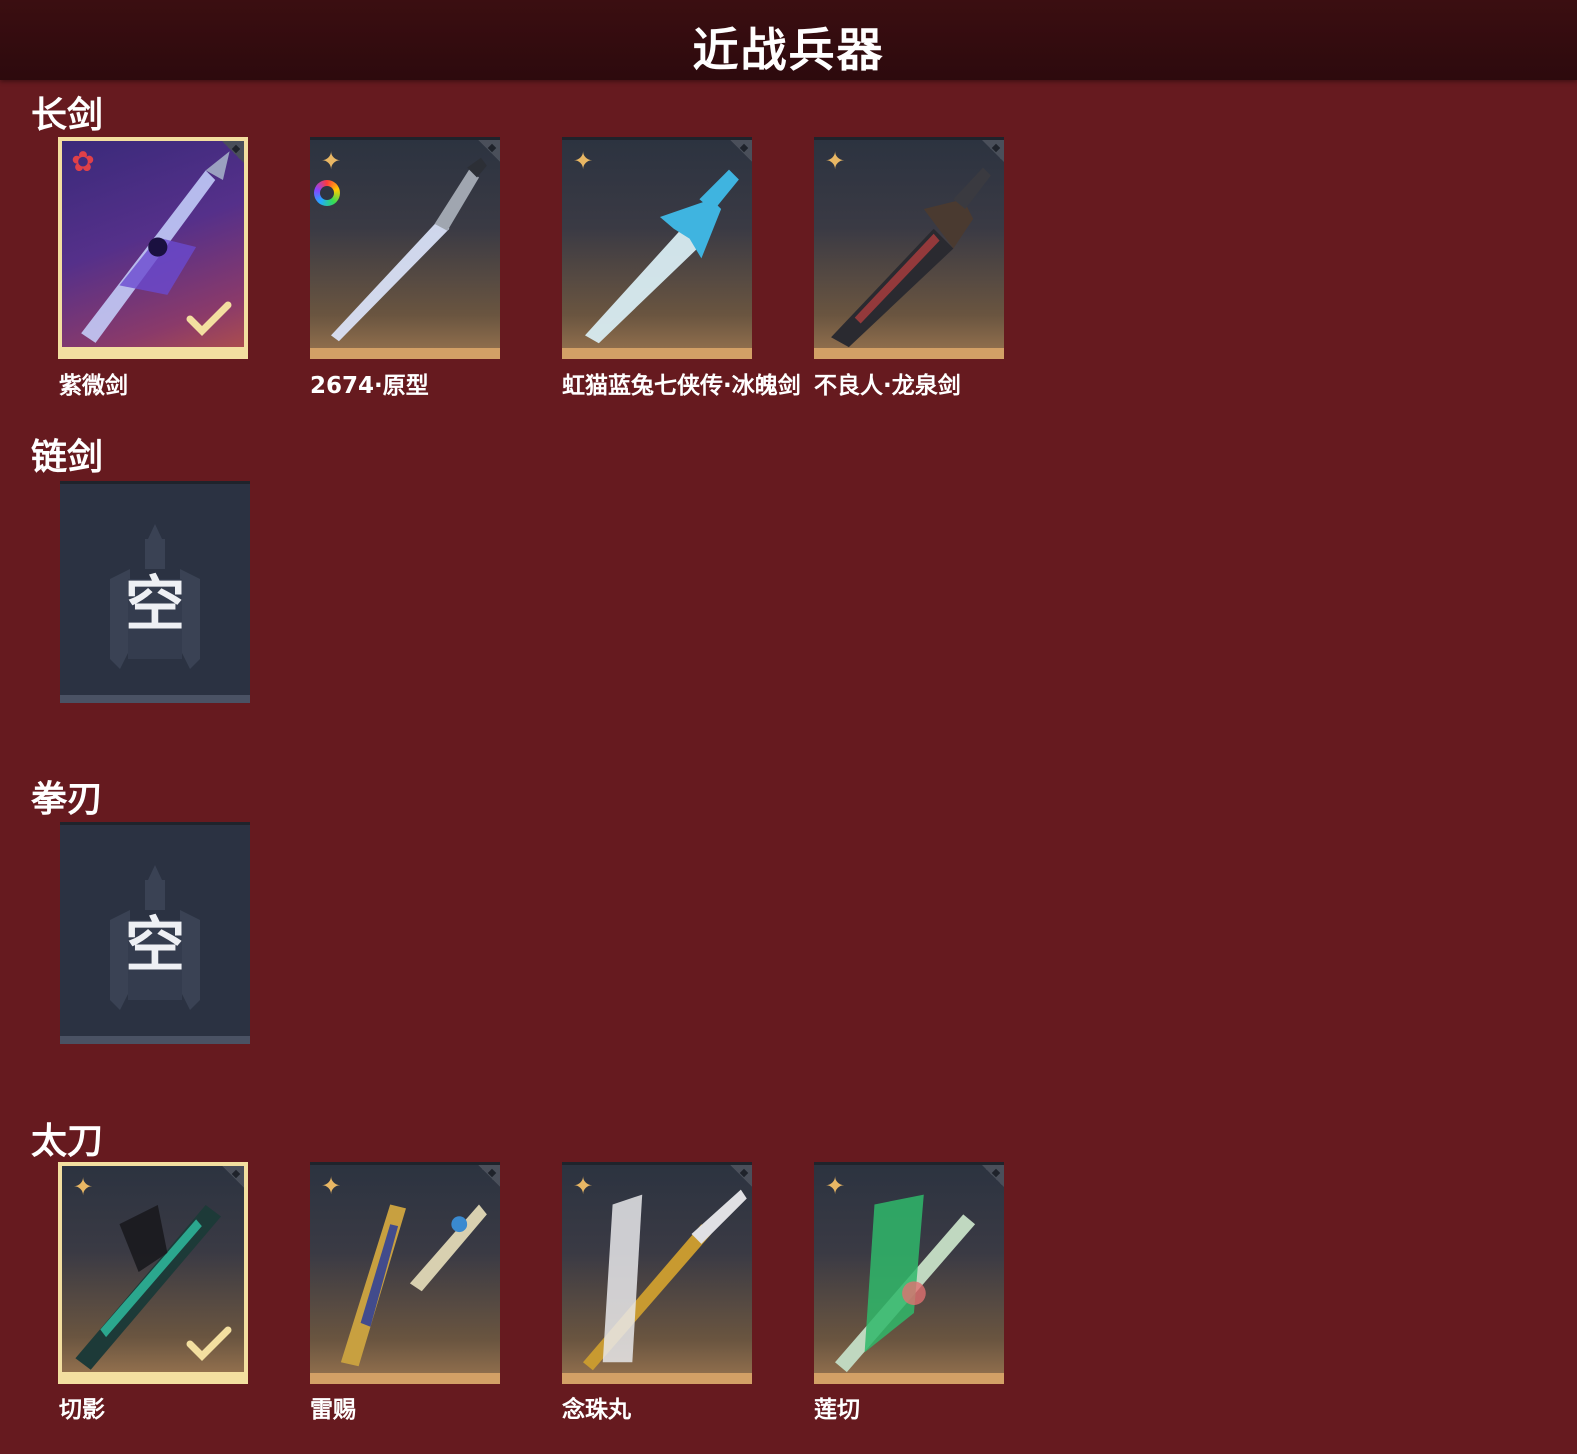  Describe the element at coordinates (67, 1141) in the screenshot. I see `section-title-tachi: 太刀` at that location.